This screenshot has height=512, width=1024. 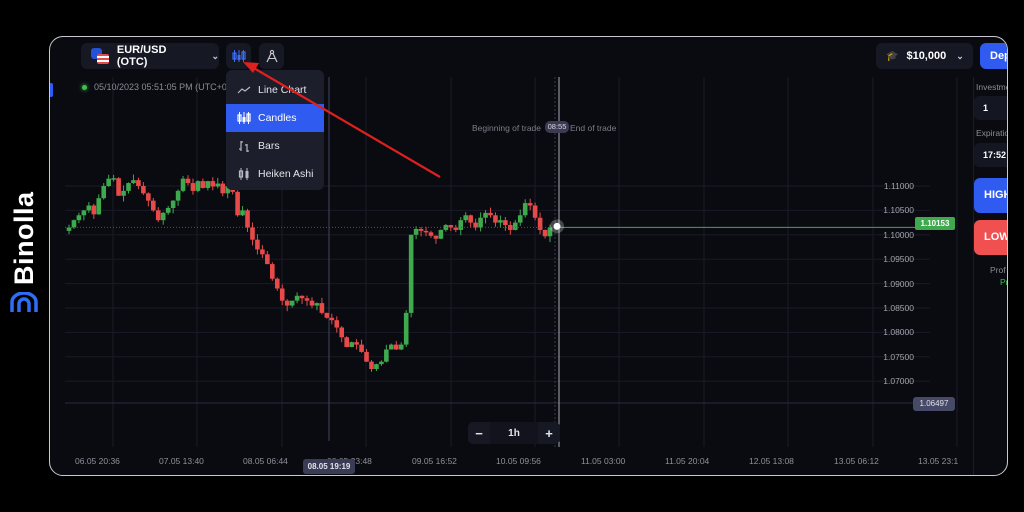 What do you see at coordinates (960, 55) in the screenshot?
I see `chevron-down-icon: ⌄` at bounding box center [960, 55].